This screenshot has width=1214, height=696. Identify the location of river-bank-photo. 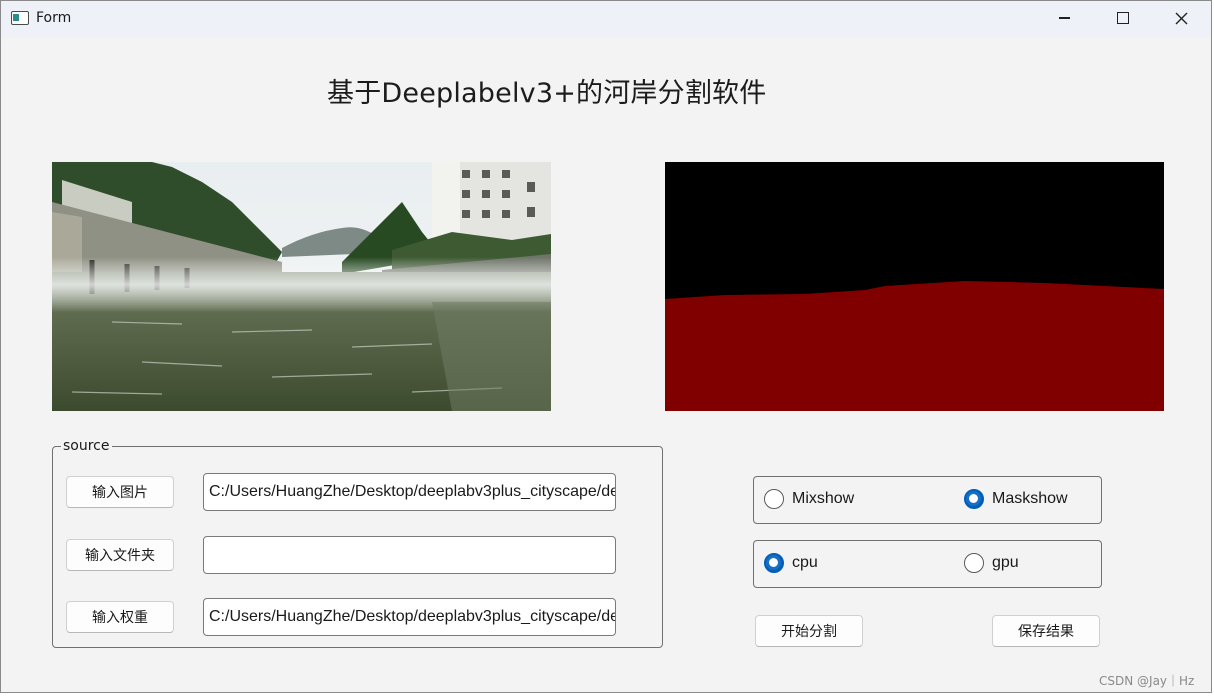
(301, 286).